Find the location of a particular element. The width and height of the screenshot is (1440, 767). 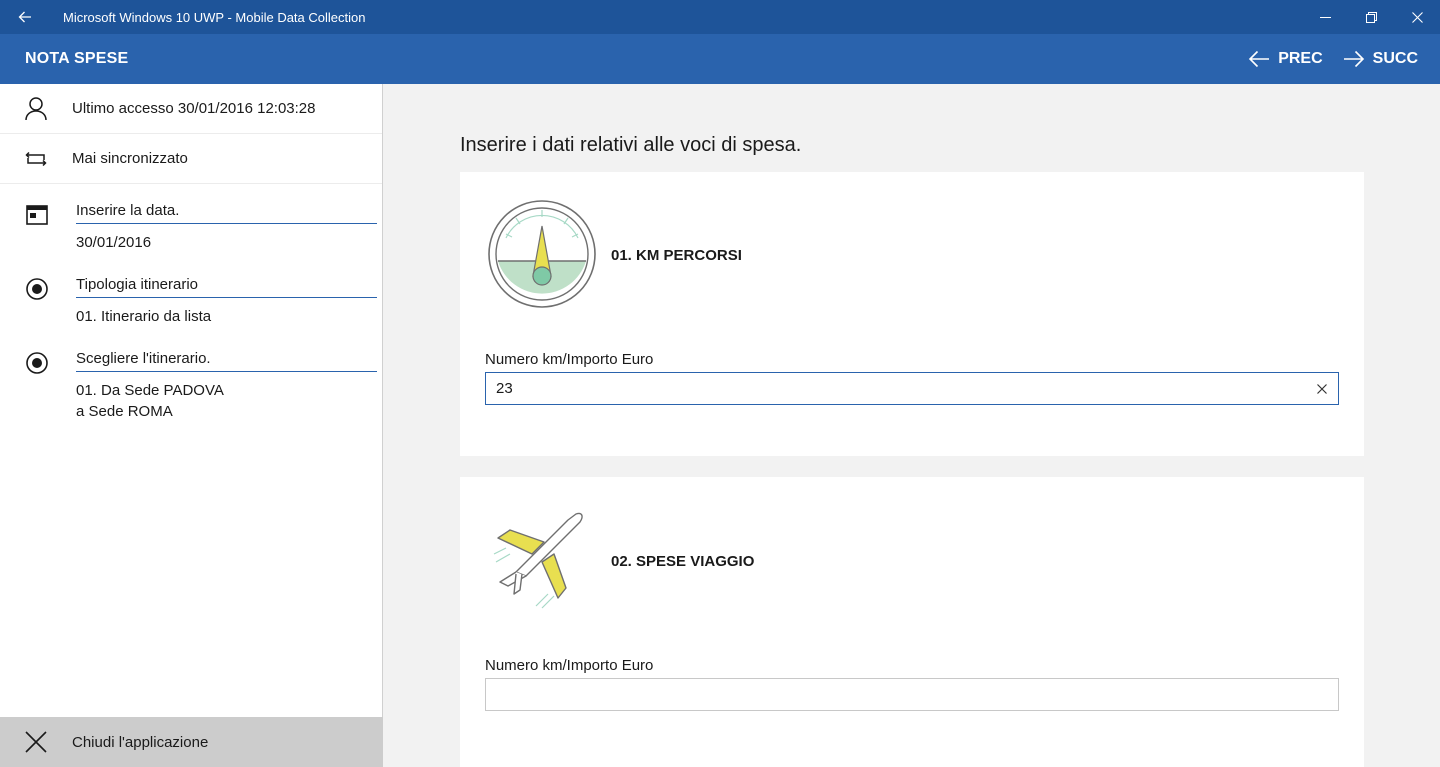

clear-input-button is located at coordinates (1322, 388).